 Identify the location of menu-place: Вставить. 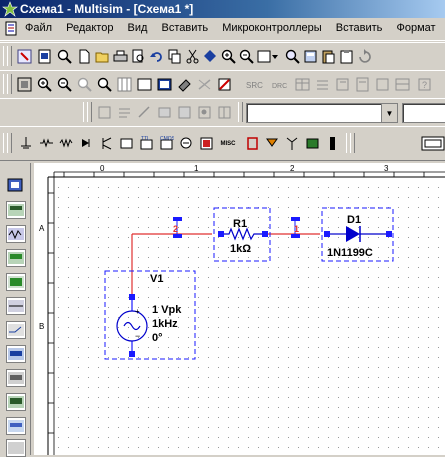
(185, 28).